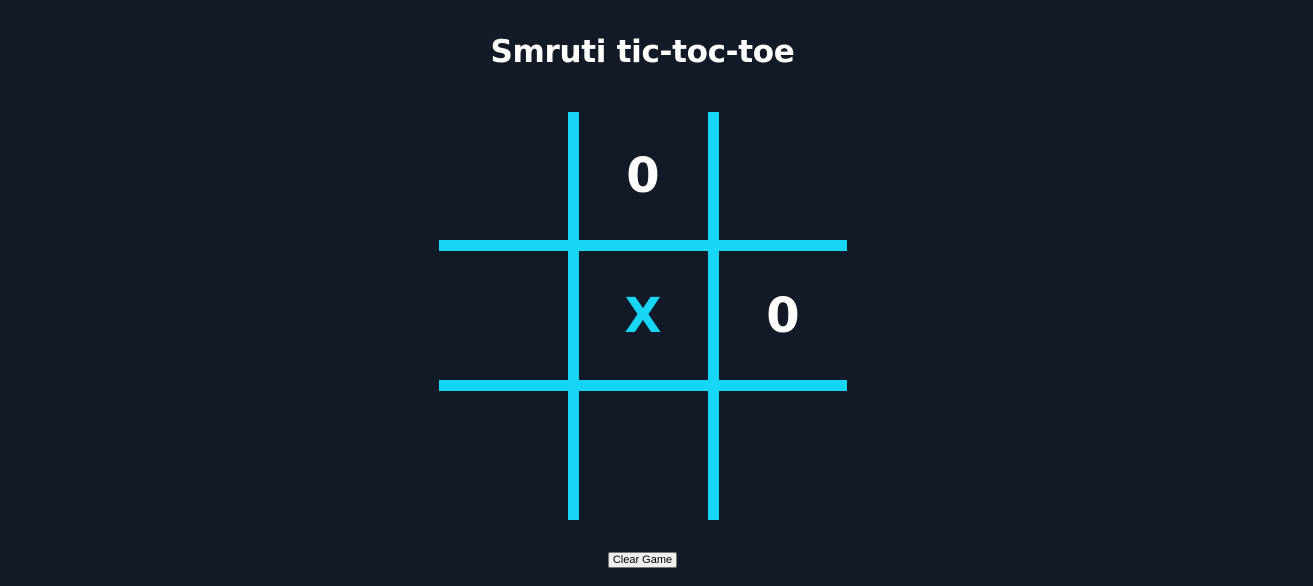 The width and height of the screenshot is (1313, 586). Describe the element at coordinates (783, 316) in the screenshot. I see `board-cell-5: 0` at that location.